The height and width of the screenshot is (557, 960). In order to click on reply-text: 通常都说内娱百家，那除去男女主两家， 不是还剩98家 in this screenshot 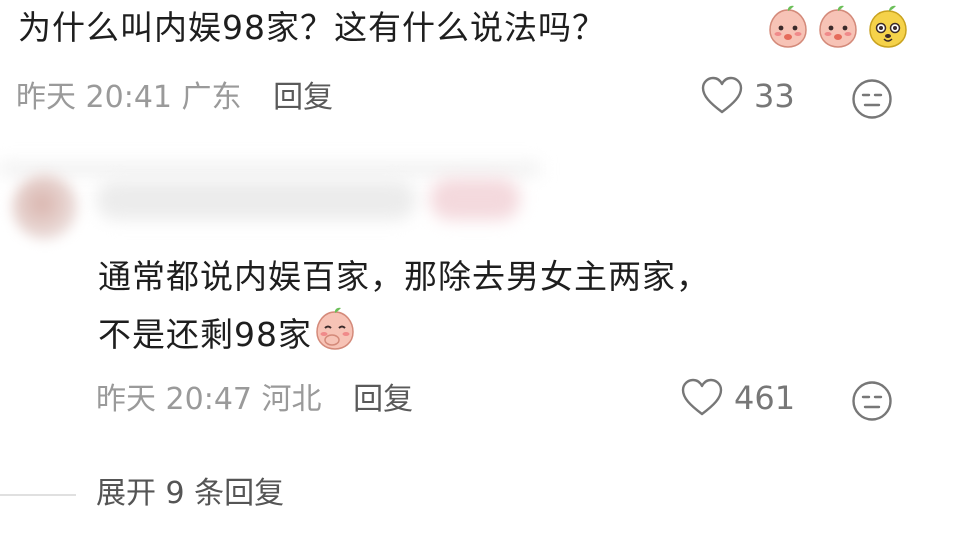, I will do `click(404, 306)`.